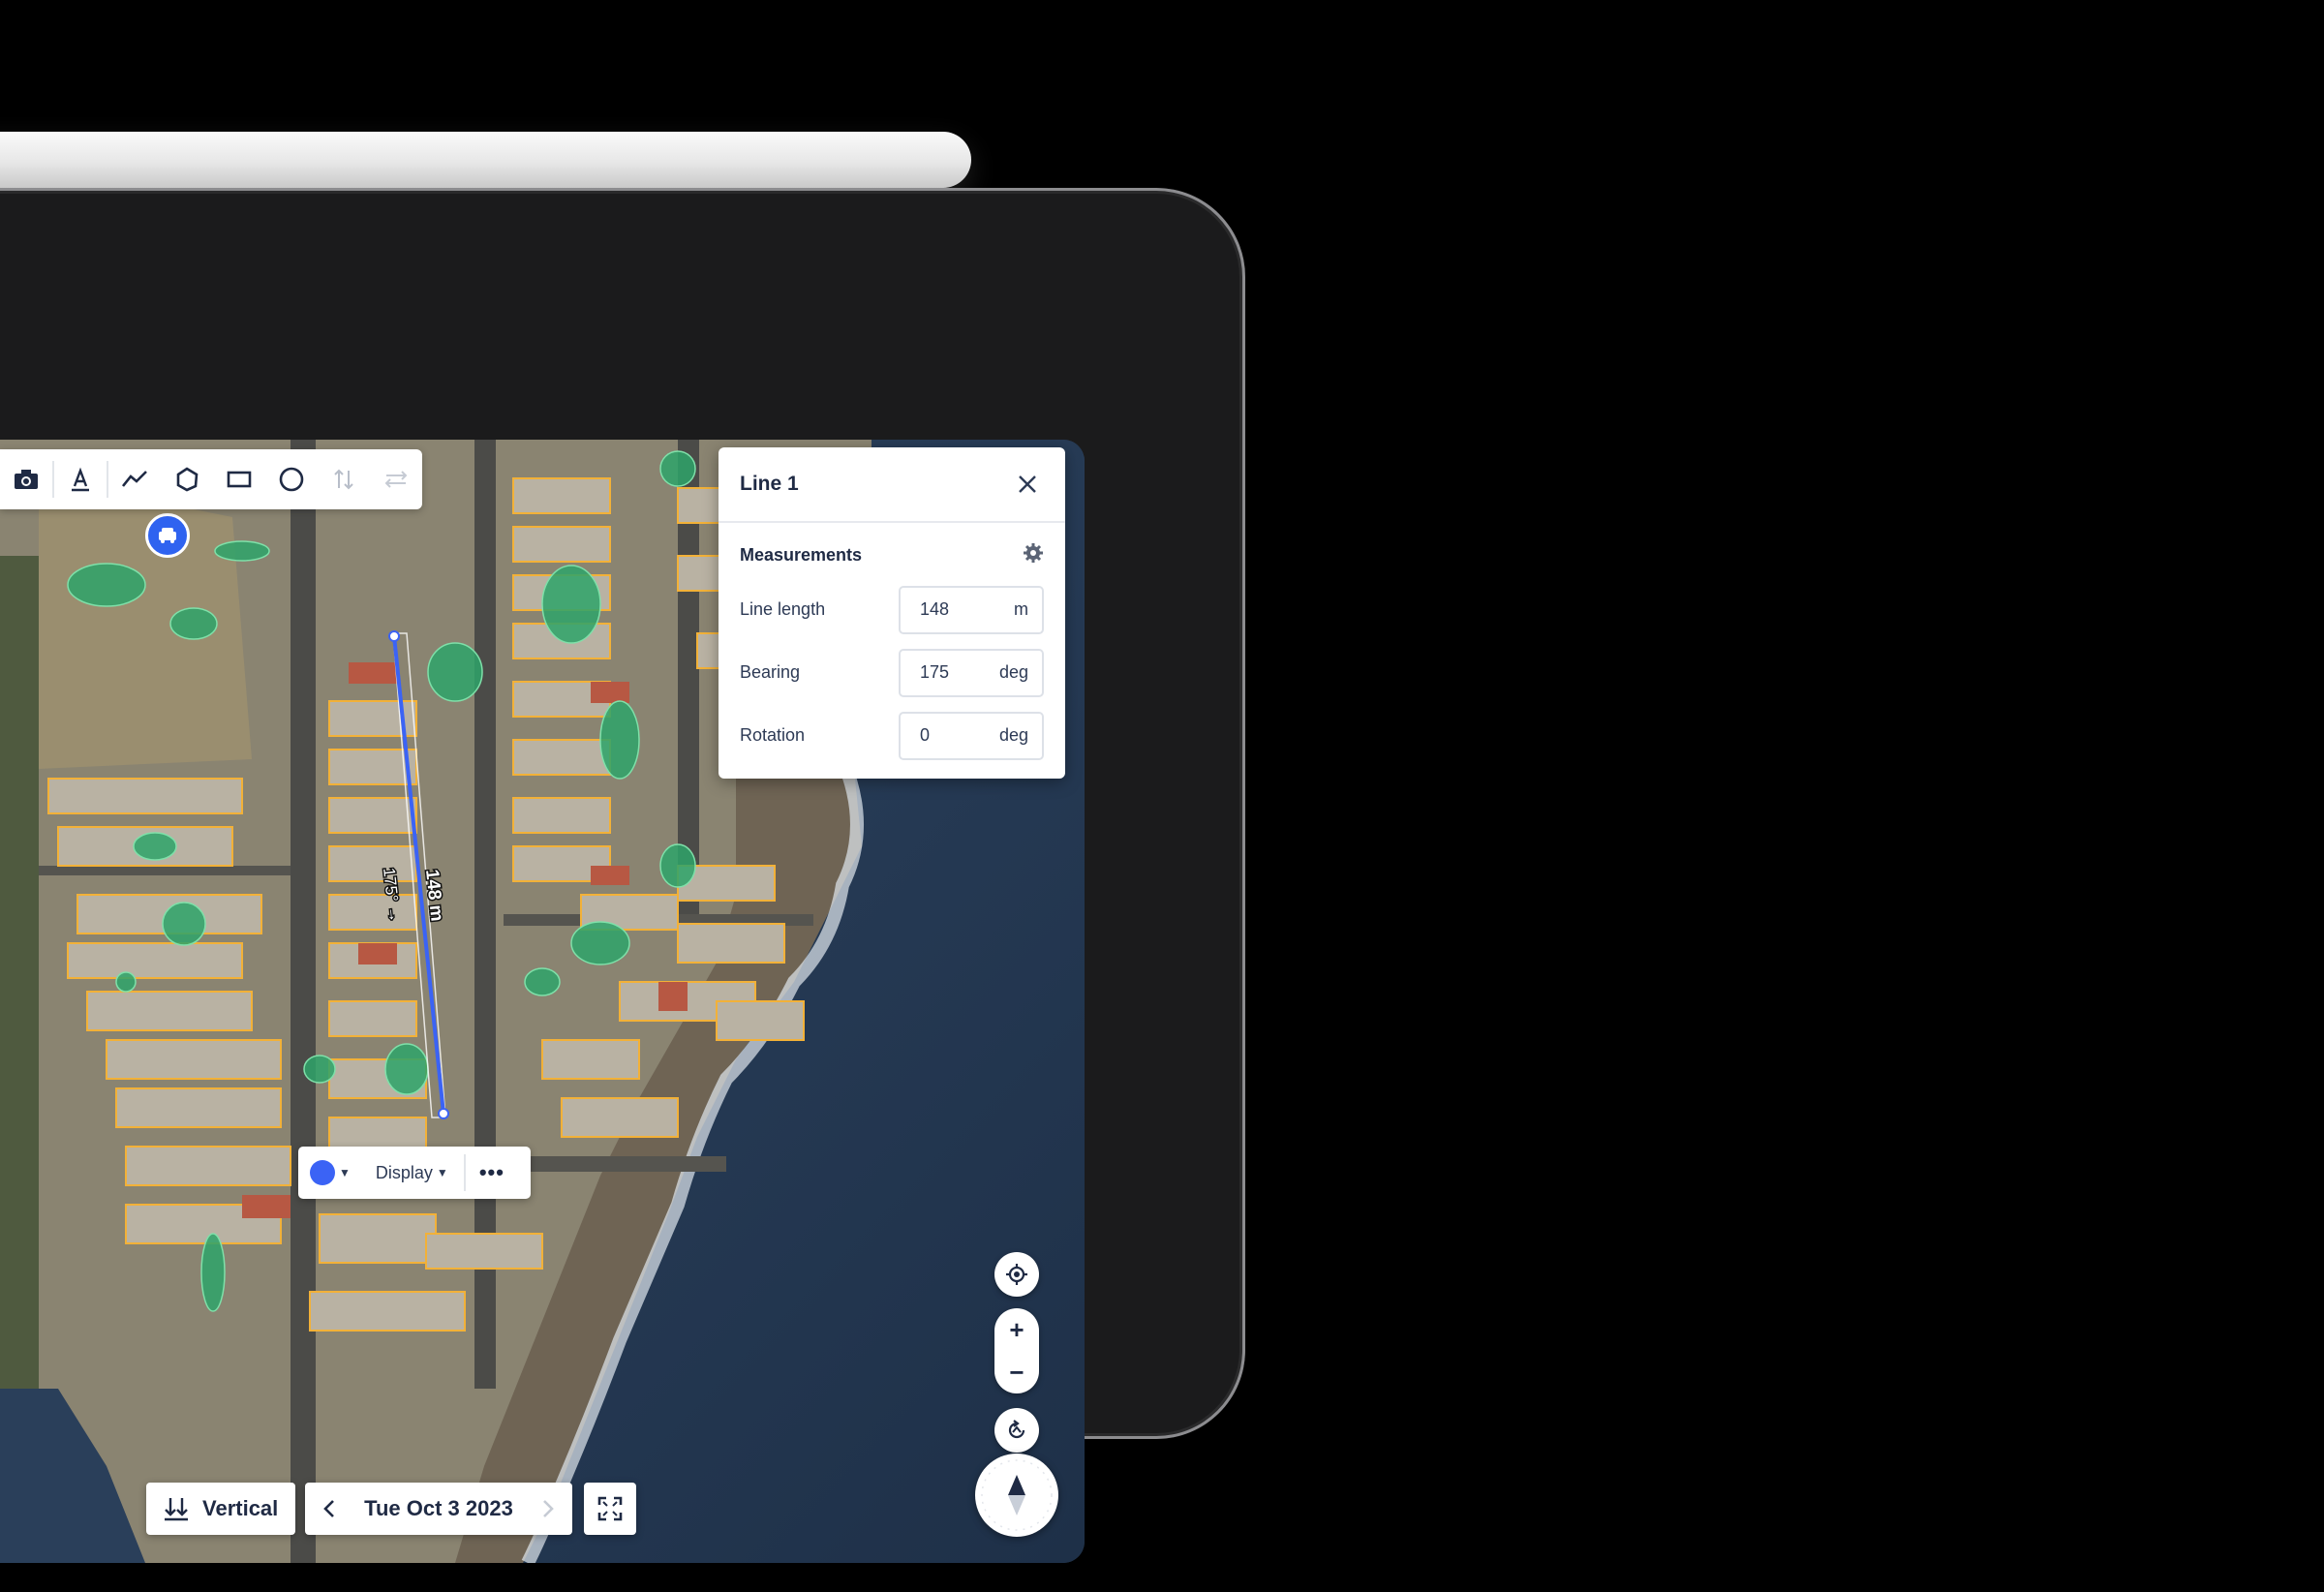 This screenshot has height=1592, width=2324. Describe the element at coordinates (404, 1173) in the screenshot. I see `display-dropdown: Display` at that location.